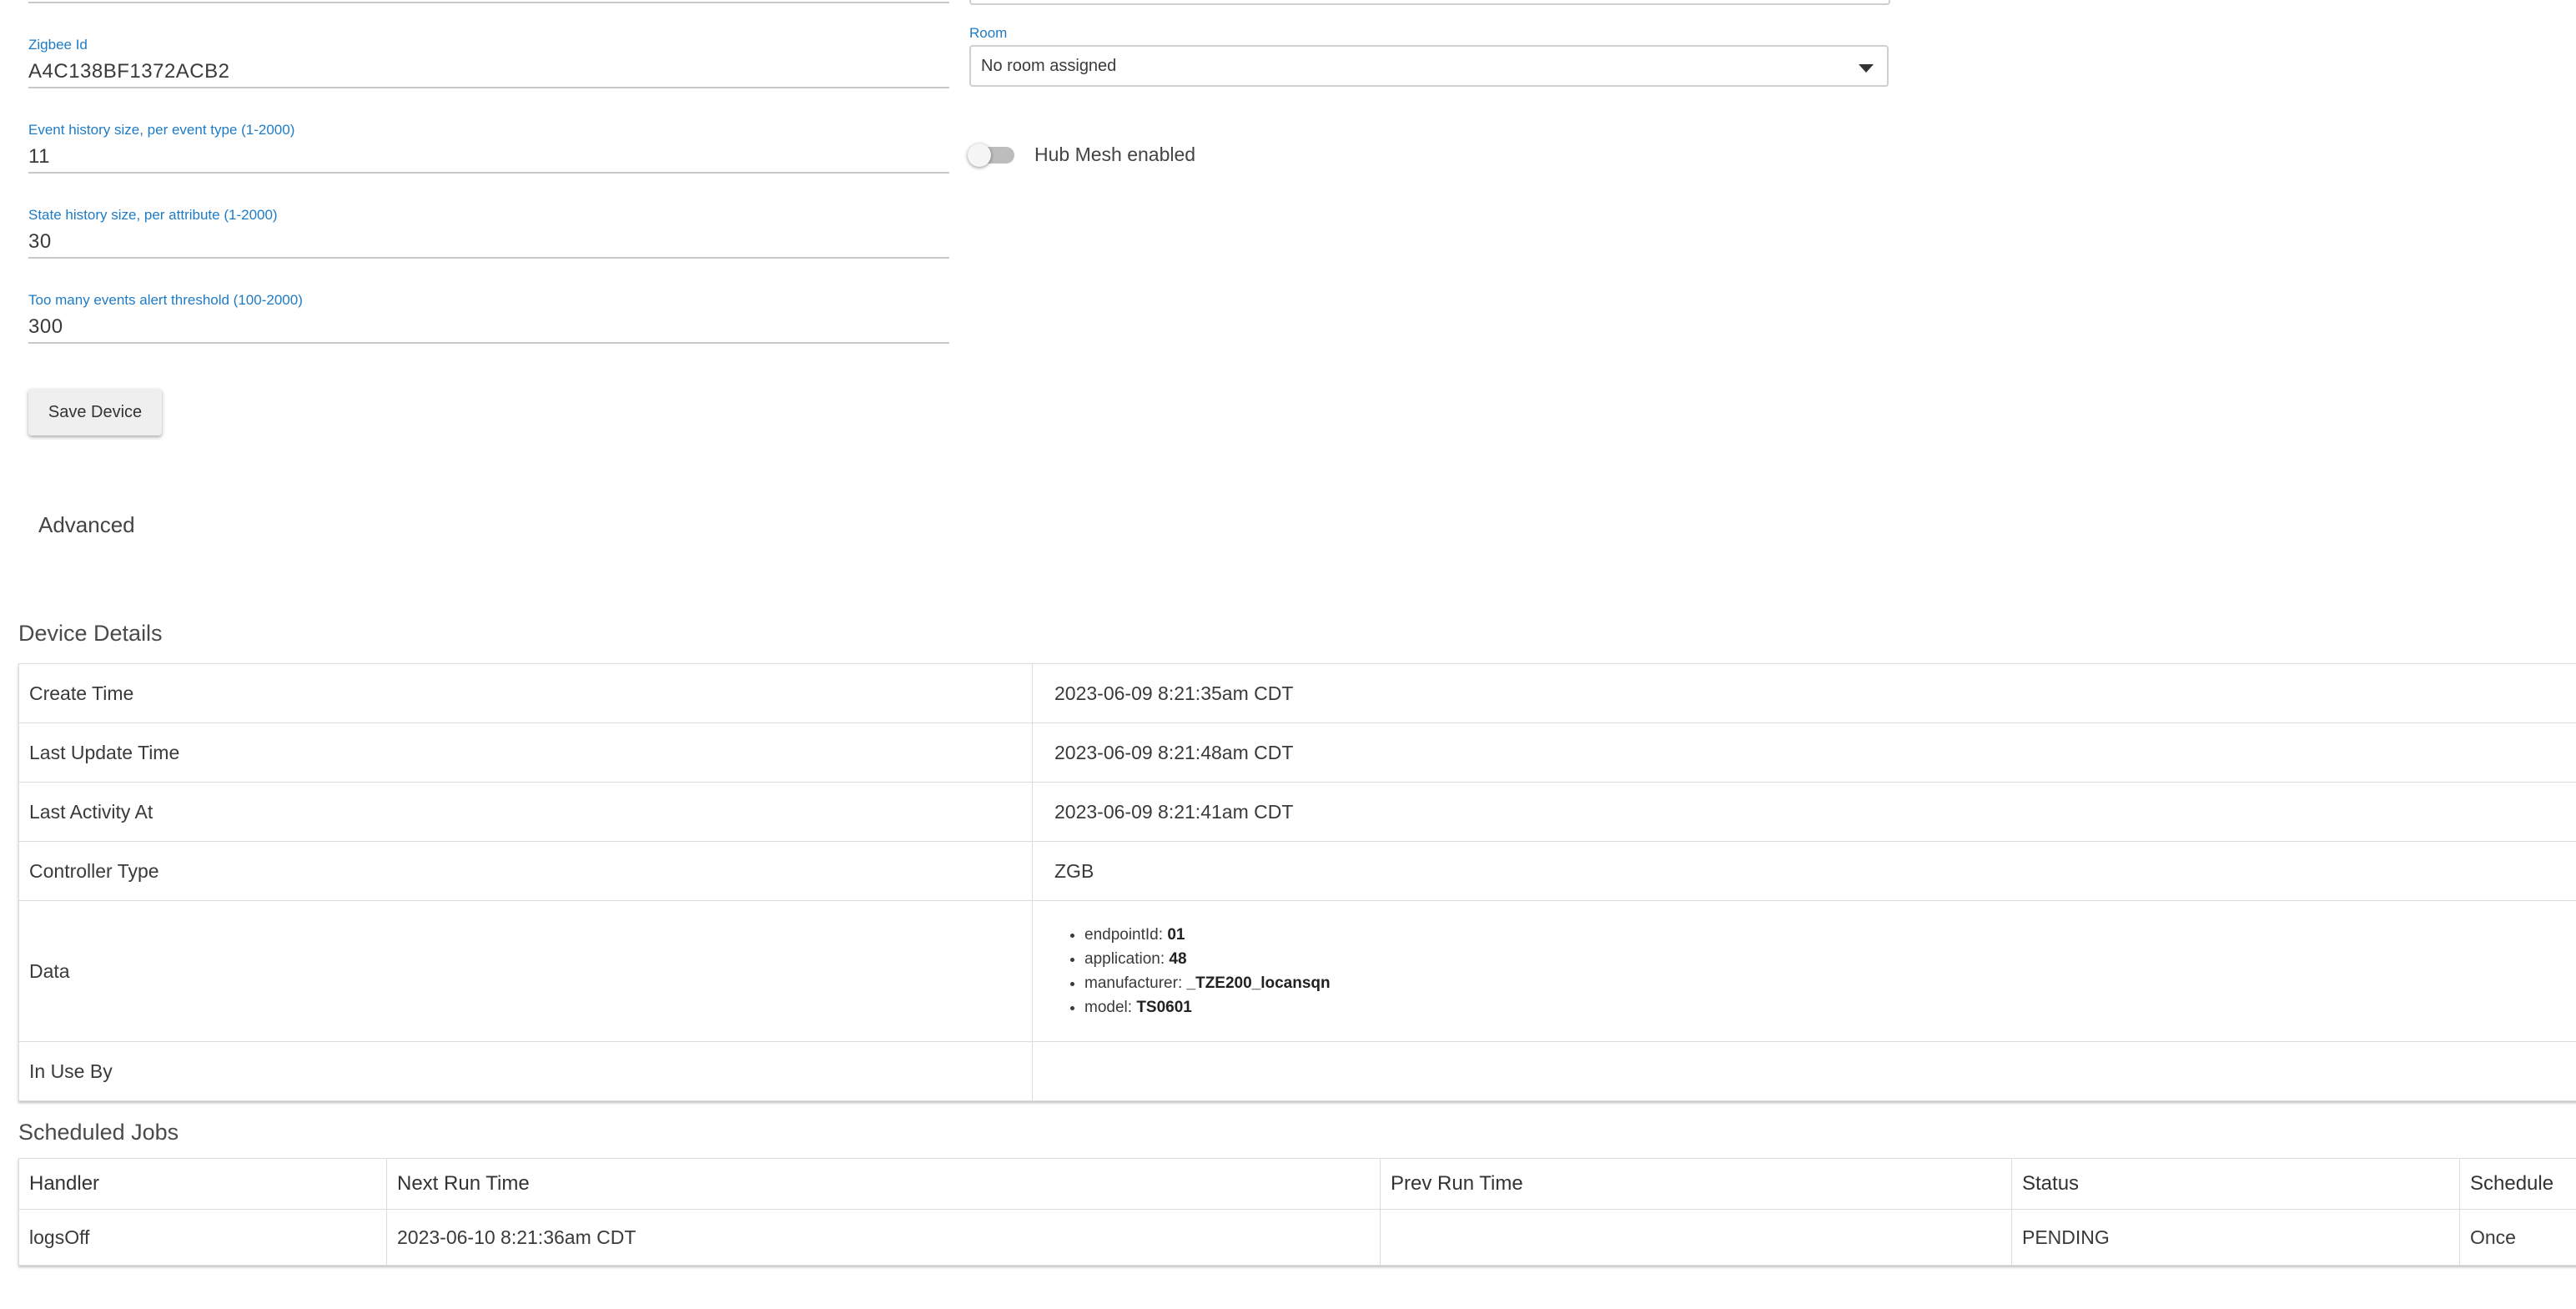 The image size is (2576, 1309). I want to click on state-history-input: 30, so click(40, 242).